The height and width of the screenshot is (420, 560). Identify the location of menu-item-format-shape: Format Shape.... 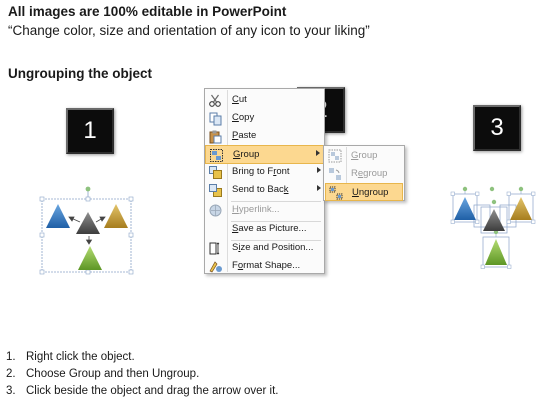
(265, 266).